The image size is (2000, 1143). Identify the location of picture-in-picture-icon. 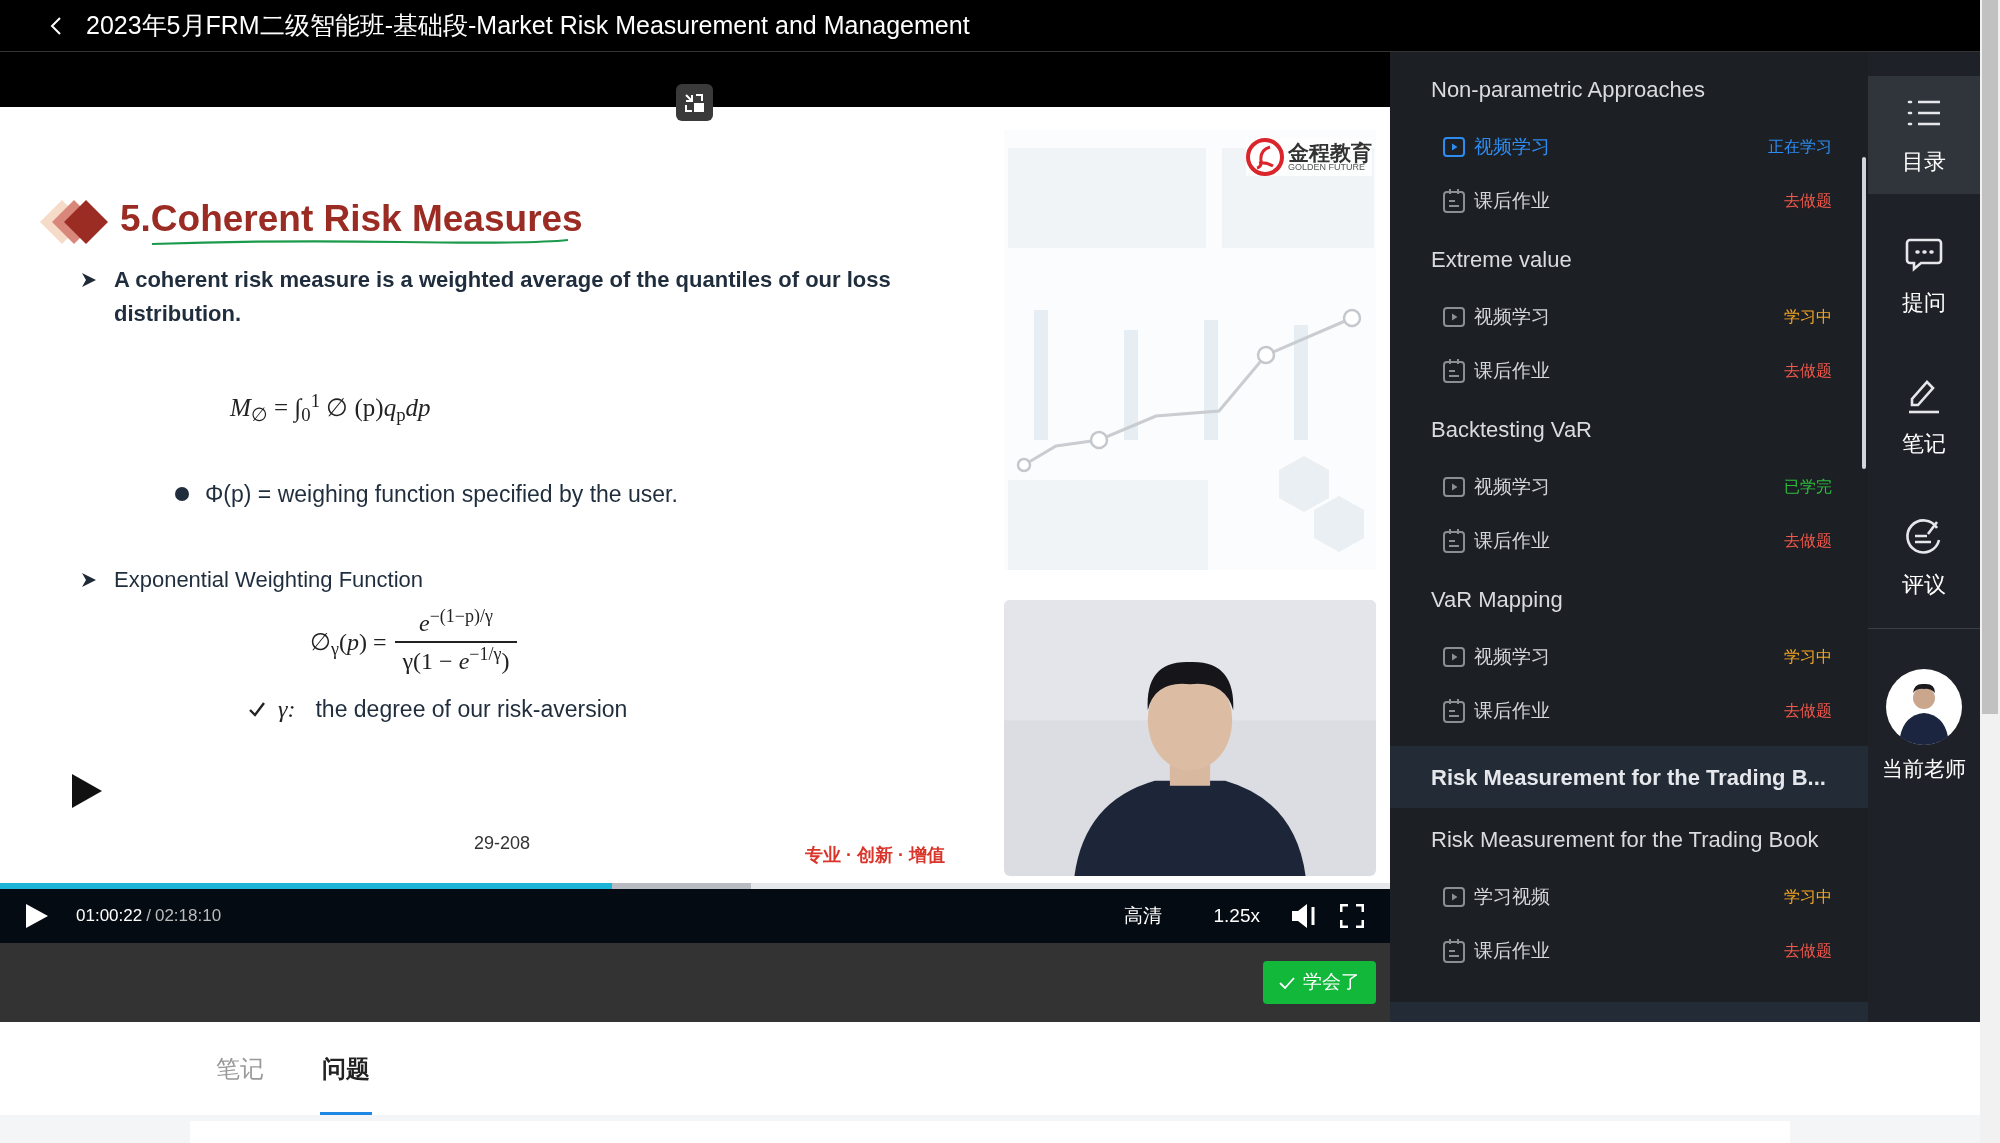
(694, 102).